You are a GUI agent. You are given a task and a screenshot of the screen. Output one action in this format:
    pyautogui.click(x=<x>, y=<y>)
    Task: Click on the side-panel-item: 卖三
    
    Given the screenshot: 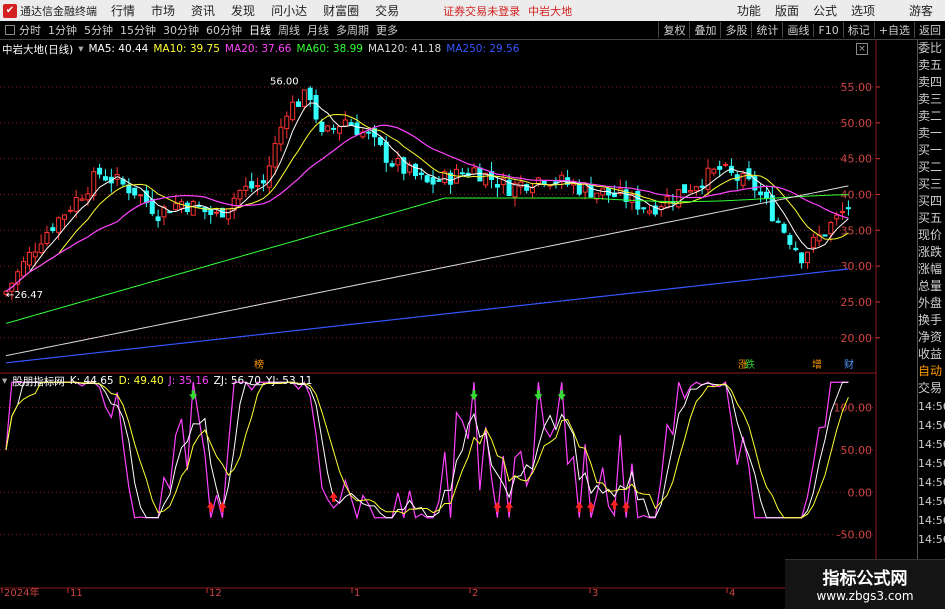 What is the action you would take?
    pyautogui.click(x=931, y=99)
    